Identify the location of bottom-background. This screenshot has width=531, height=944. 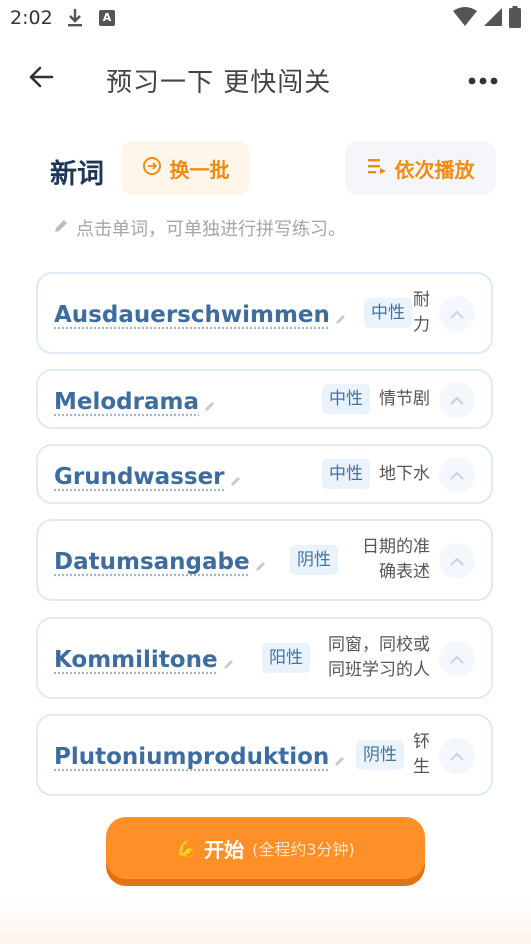
(265, 922).